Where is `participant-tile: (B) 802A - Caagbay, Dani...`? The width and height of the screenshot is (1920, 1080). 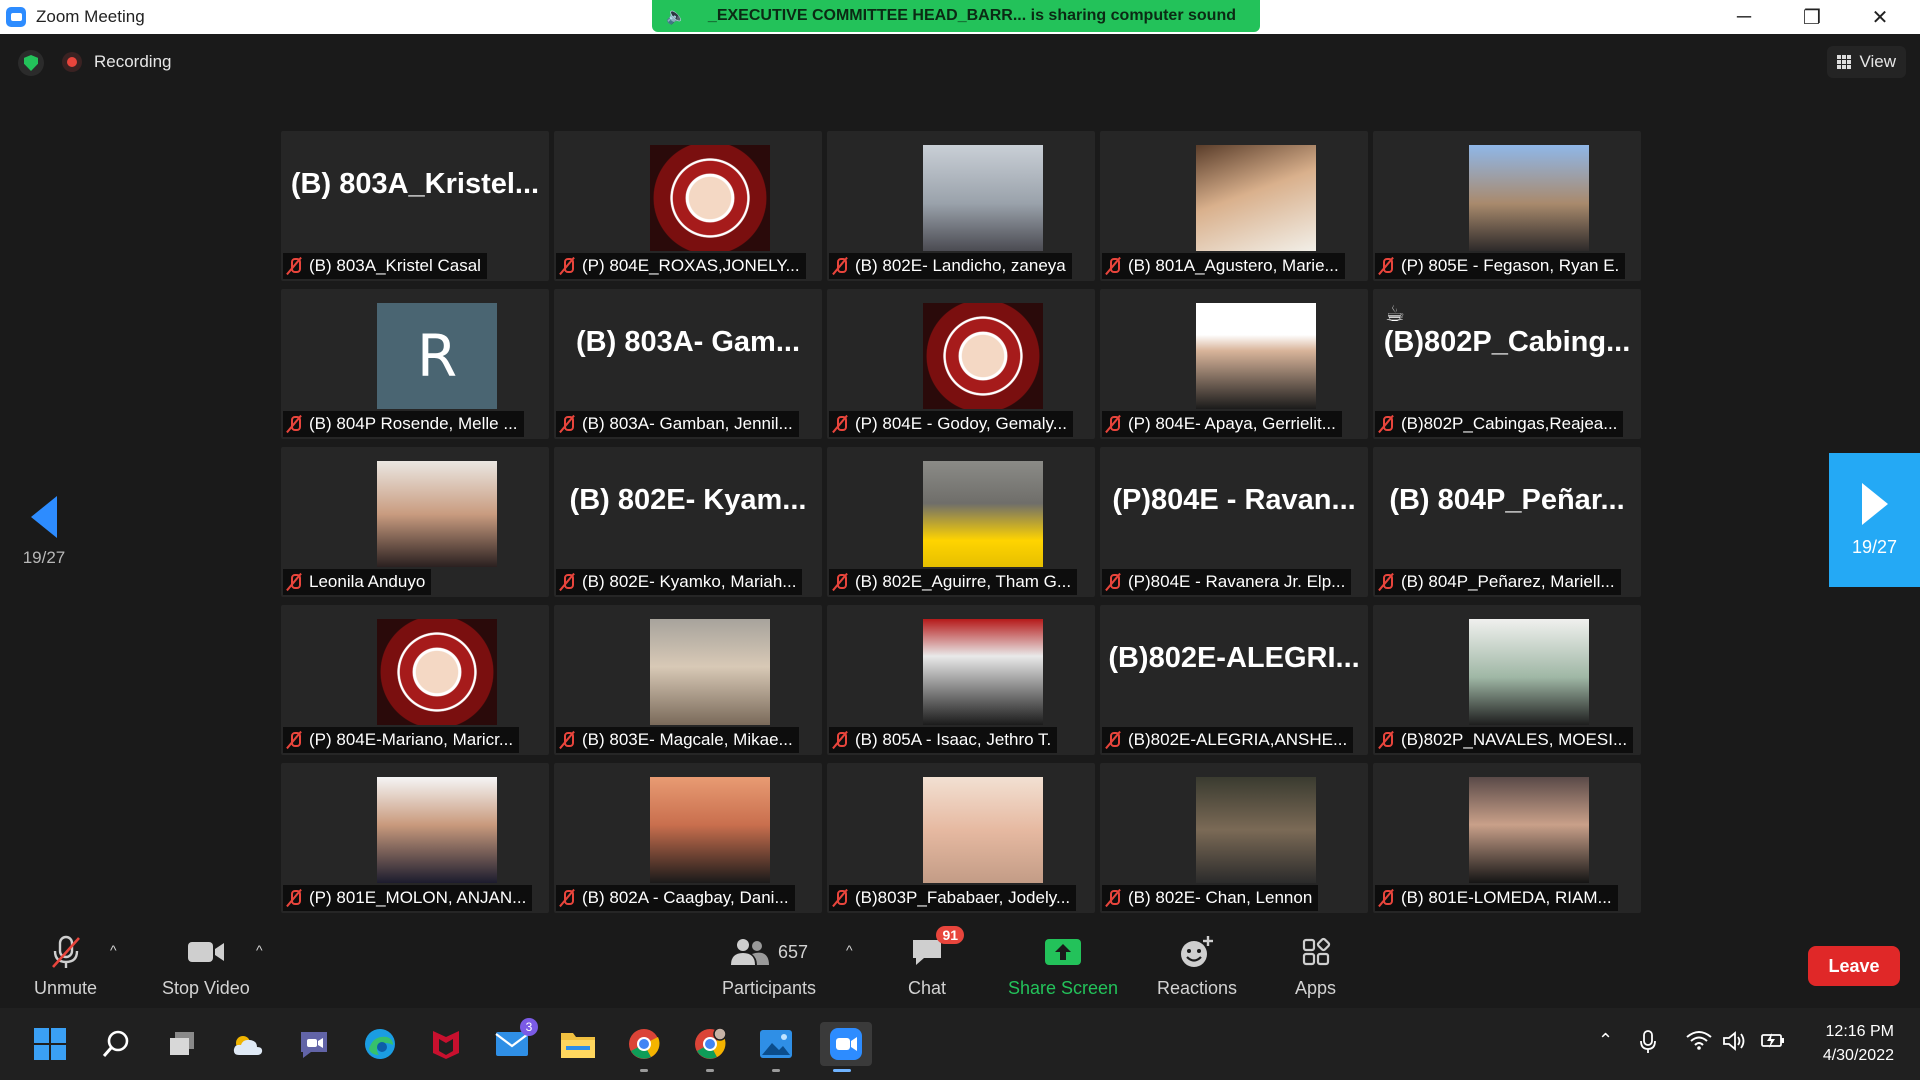
participant-tile: (B) 802A - Caagbay, Dani... is located at coordinates (688, 838).